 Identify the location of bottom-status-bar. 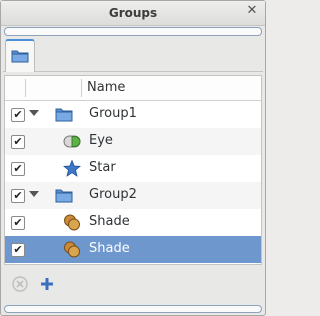
(133, 309).